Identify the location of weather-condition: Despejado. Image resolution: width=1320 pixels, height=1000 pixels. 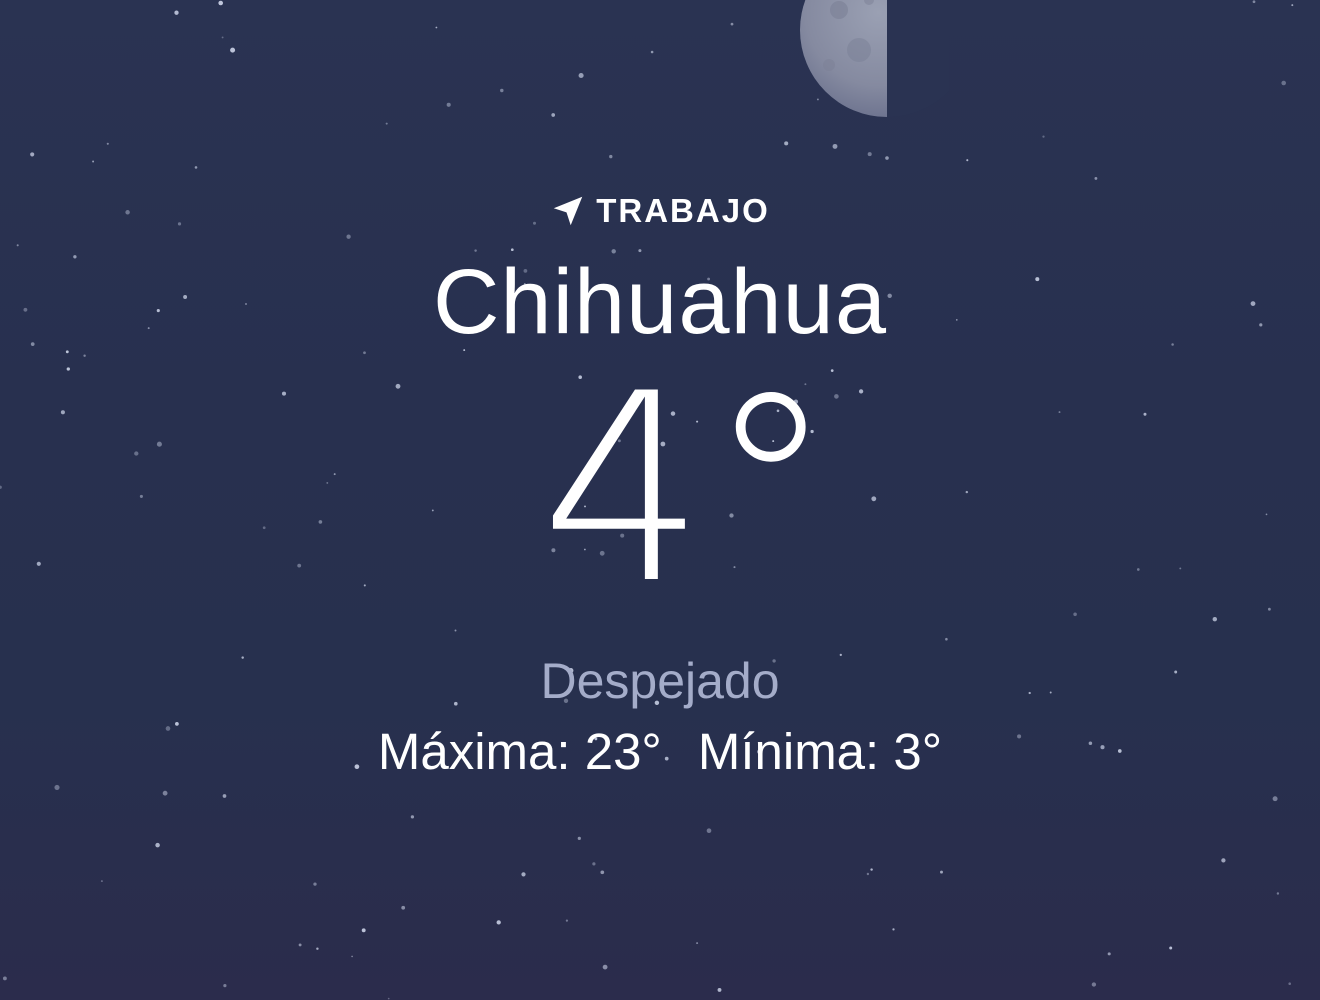
(660, 681).